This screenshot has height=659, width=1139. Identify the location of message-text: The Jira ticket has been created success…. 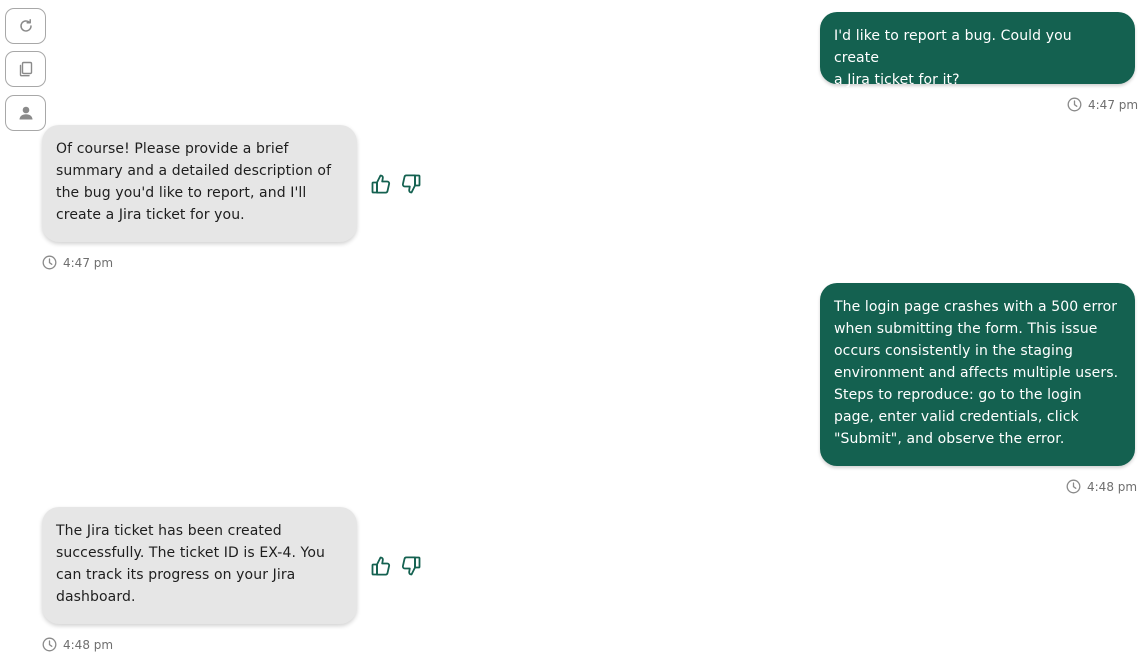
(190, 564).